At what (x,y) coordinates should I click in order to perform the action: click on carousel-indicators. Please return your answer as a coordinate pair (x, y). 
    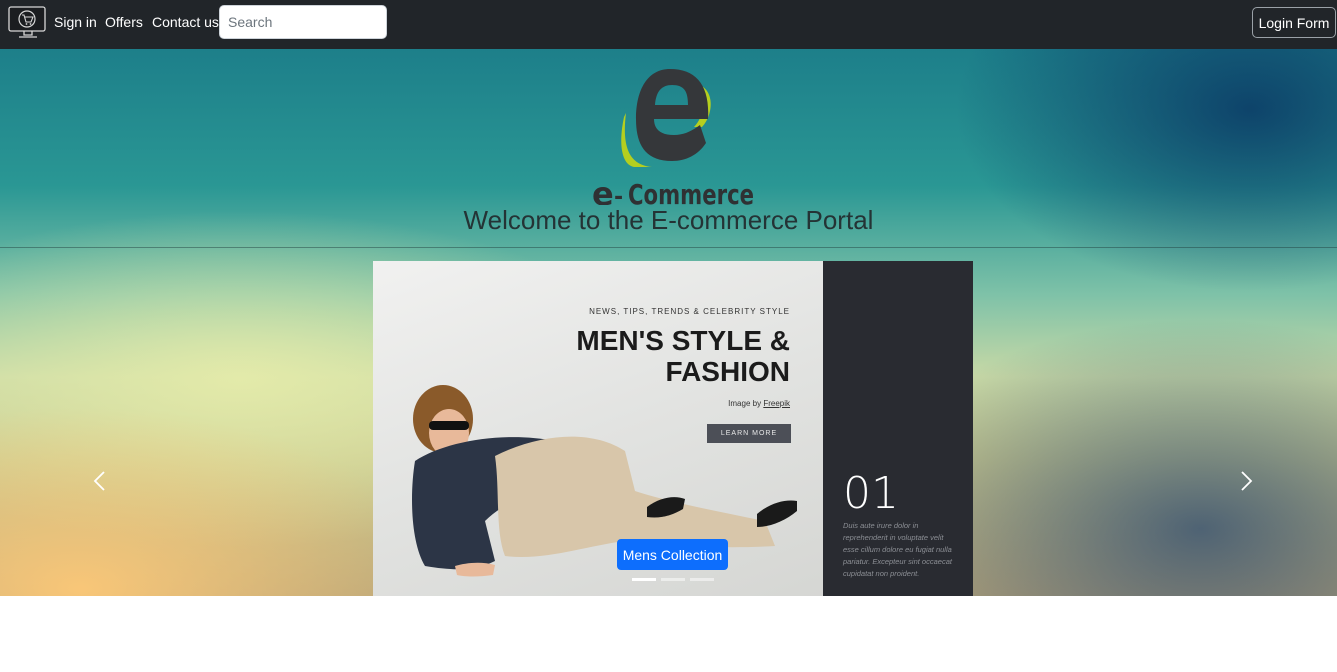
    Looking at the image, I should click on (673, 579).